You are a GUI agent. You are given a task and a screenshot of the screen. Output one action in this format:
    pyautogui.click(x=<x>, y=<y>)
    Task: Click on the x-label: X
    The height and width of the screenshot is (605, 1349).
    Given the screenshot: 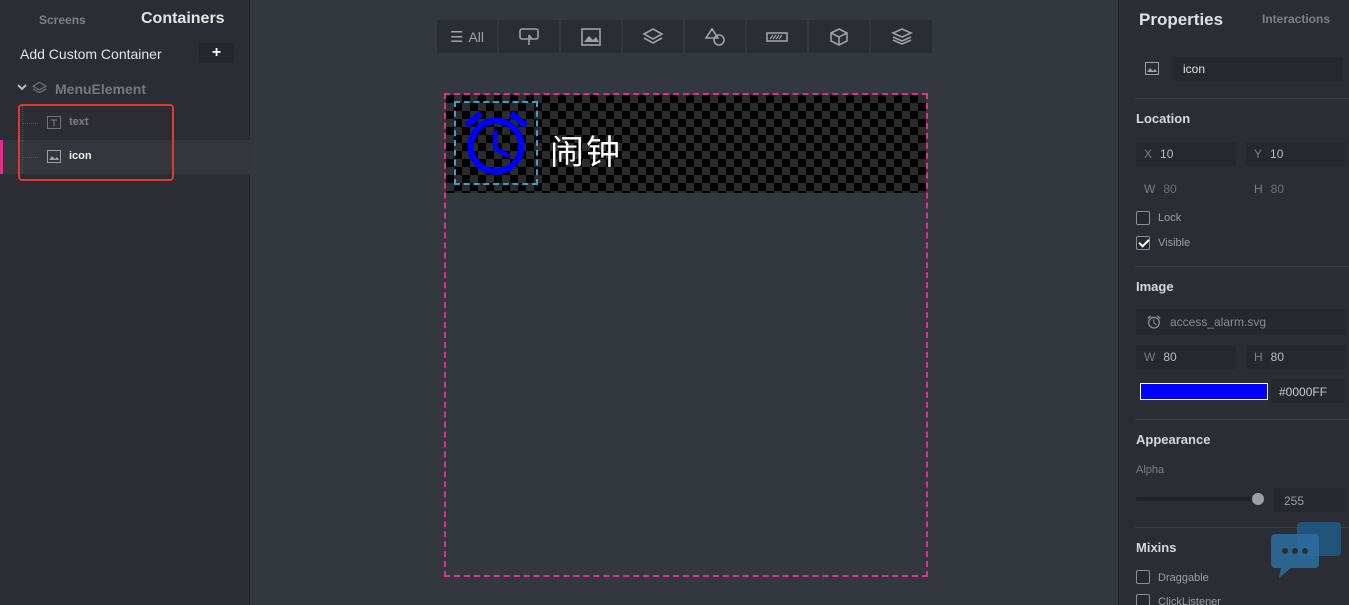 What is the action you would take?
    pyautogui.click(x=1148, y=154)
    